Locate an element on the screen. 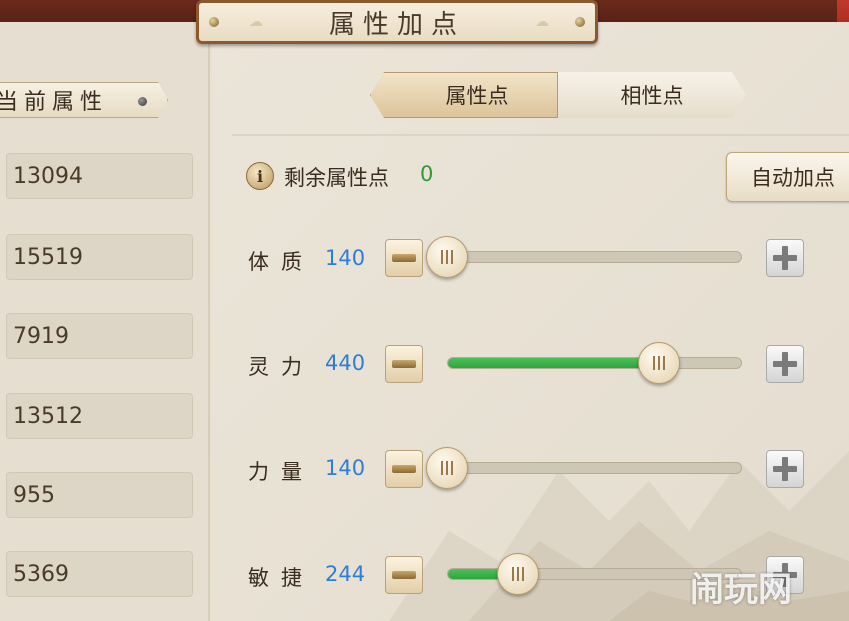 This screenshot has height=621, width=849. tab-label: 属性点 is located at coordinates (477, 96).